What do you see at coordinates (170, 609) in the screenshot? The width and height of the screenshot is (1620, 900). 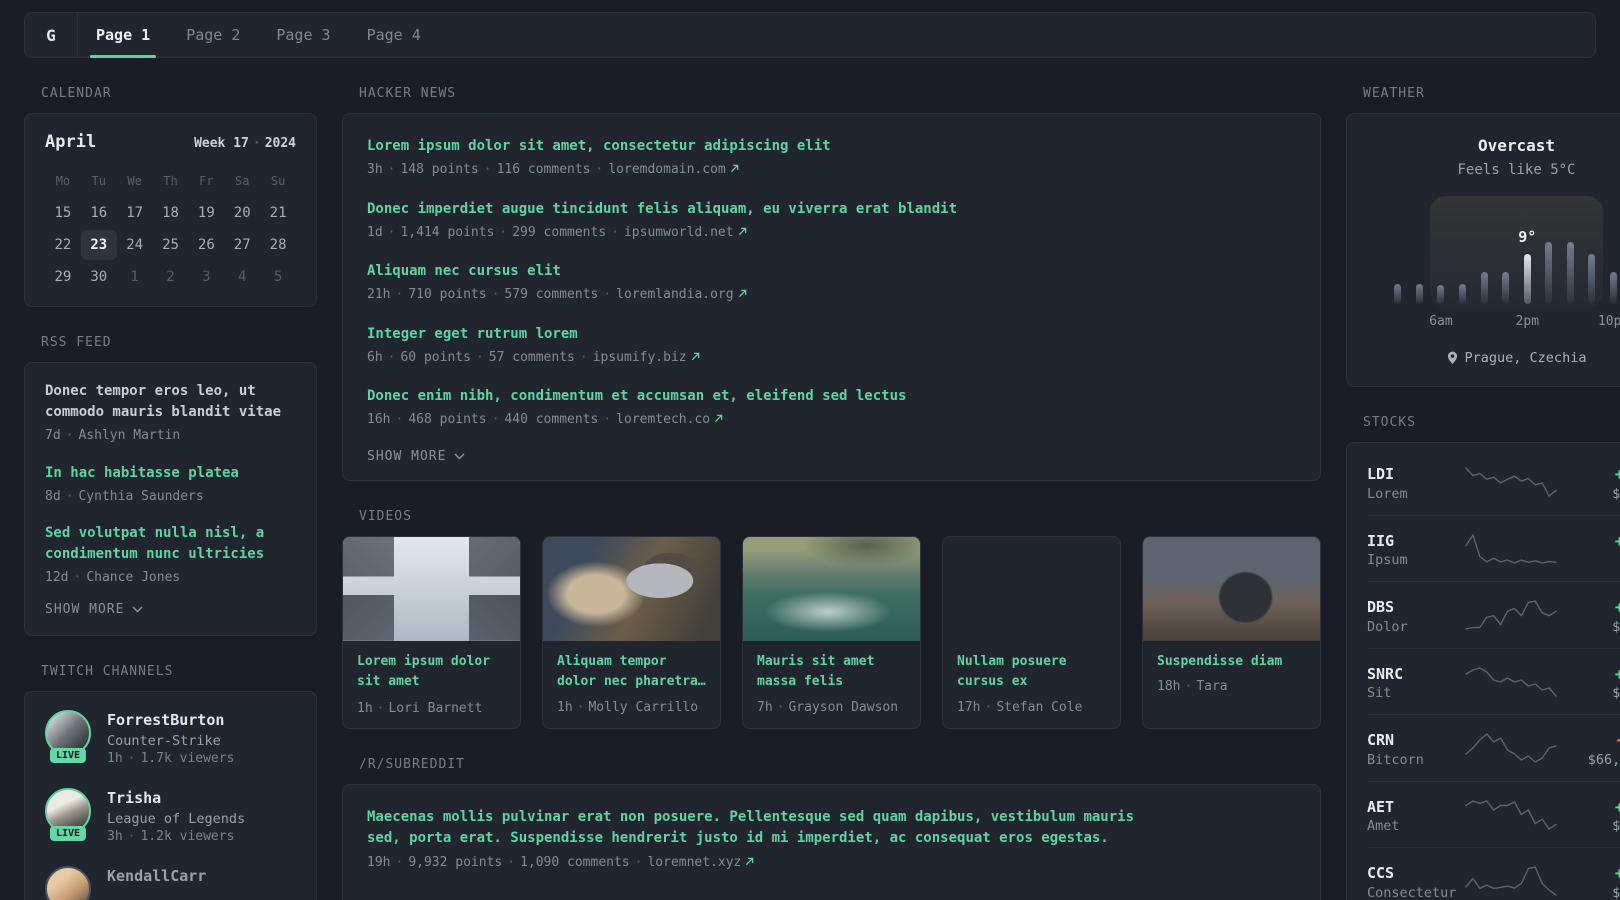 I see `rss-show-more-button: SHOW MORE` at bounding box center [170, 609].